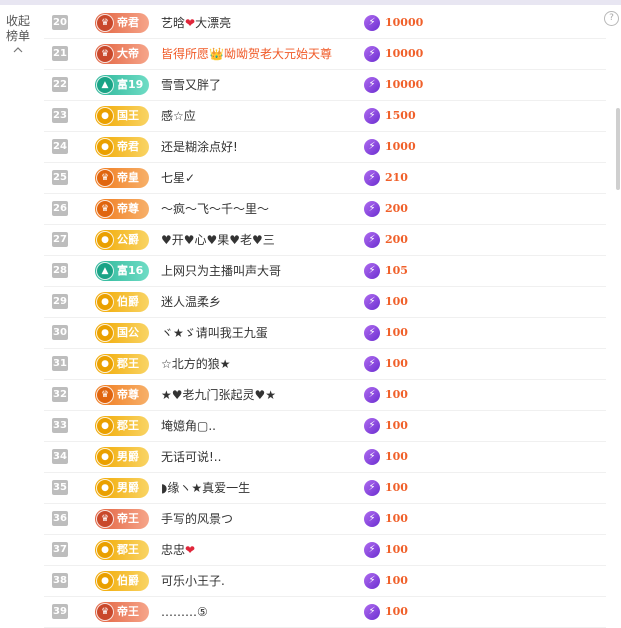  I want to click on badge-label: 富19, so click(130, 84).